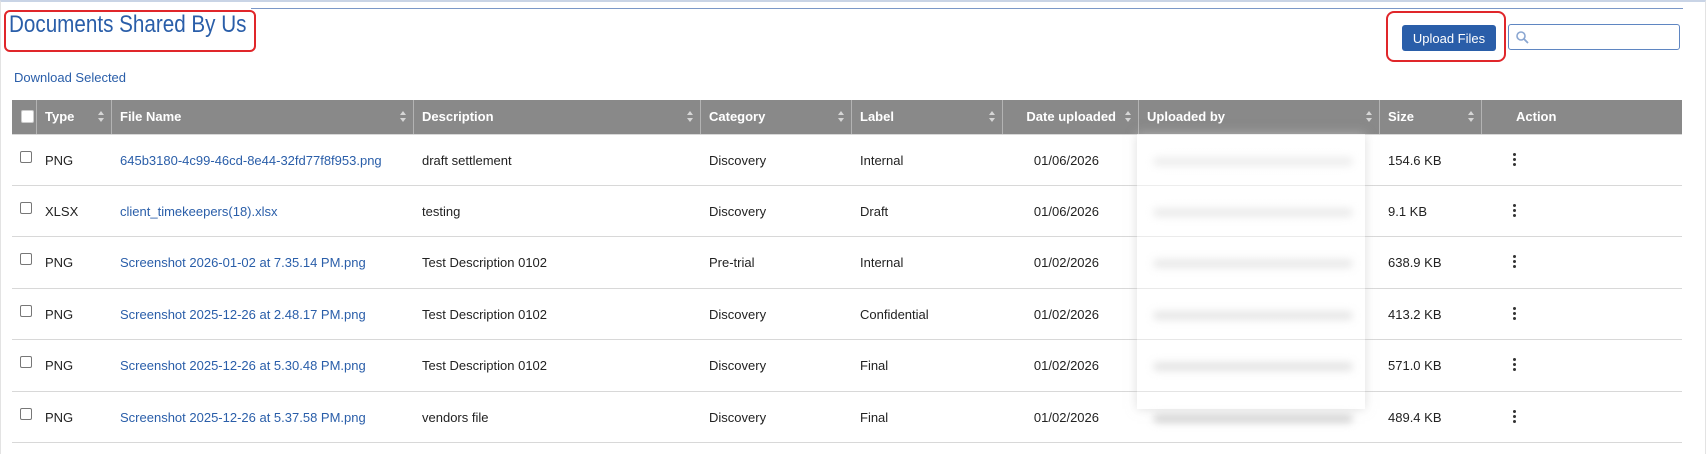 This screenshot has height=454, width=1706. Describe the element at coordinates (263, 117) in the screenshot. I see `col-file-name: File Name` at that location.